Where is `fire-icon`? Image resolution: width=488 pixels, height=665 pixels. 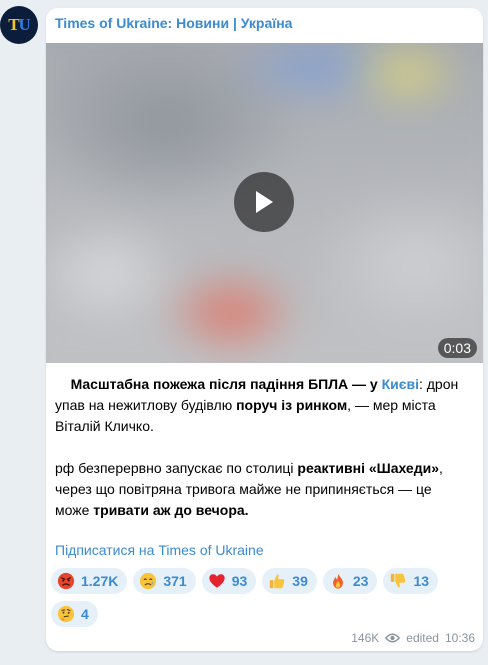 fire-icon is located at coordinates (337, 581).